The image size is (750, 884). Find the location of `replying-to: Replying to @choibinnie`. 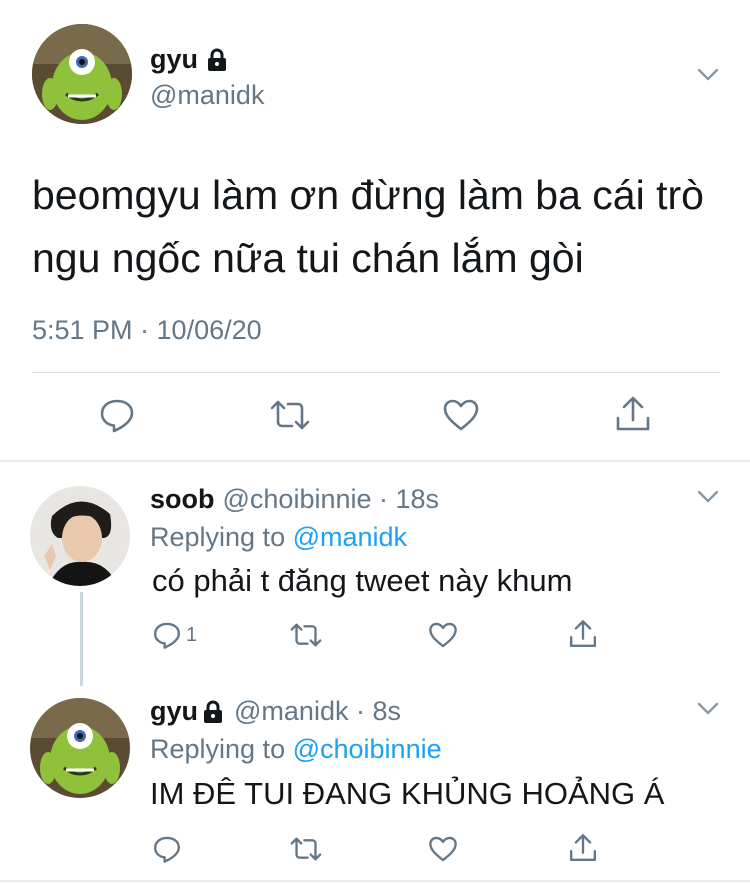

replying-to: Replying to @choibinnie is located at coordinates (296, 749).